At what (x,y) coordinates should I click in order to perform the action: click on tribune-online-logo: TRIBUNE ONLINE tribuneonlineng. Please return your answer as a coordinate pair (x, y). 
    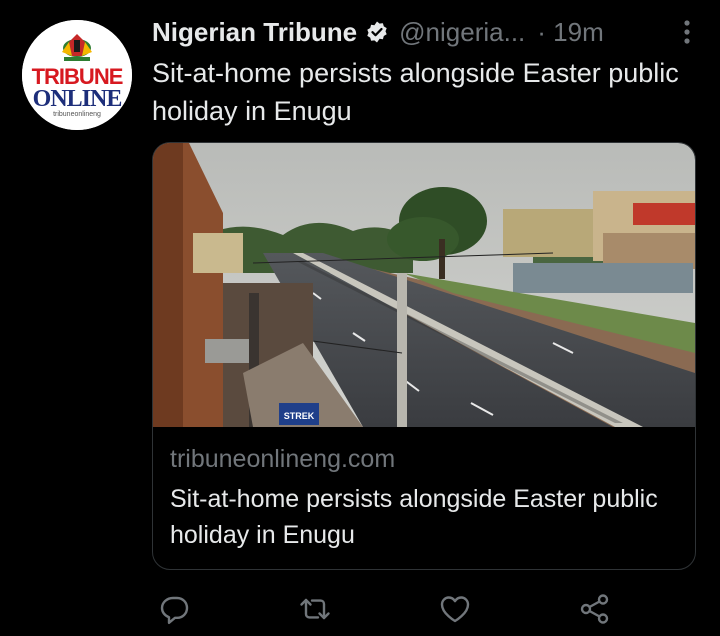
    Looking at the image, I should click on (77, 75).